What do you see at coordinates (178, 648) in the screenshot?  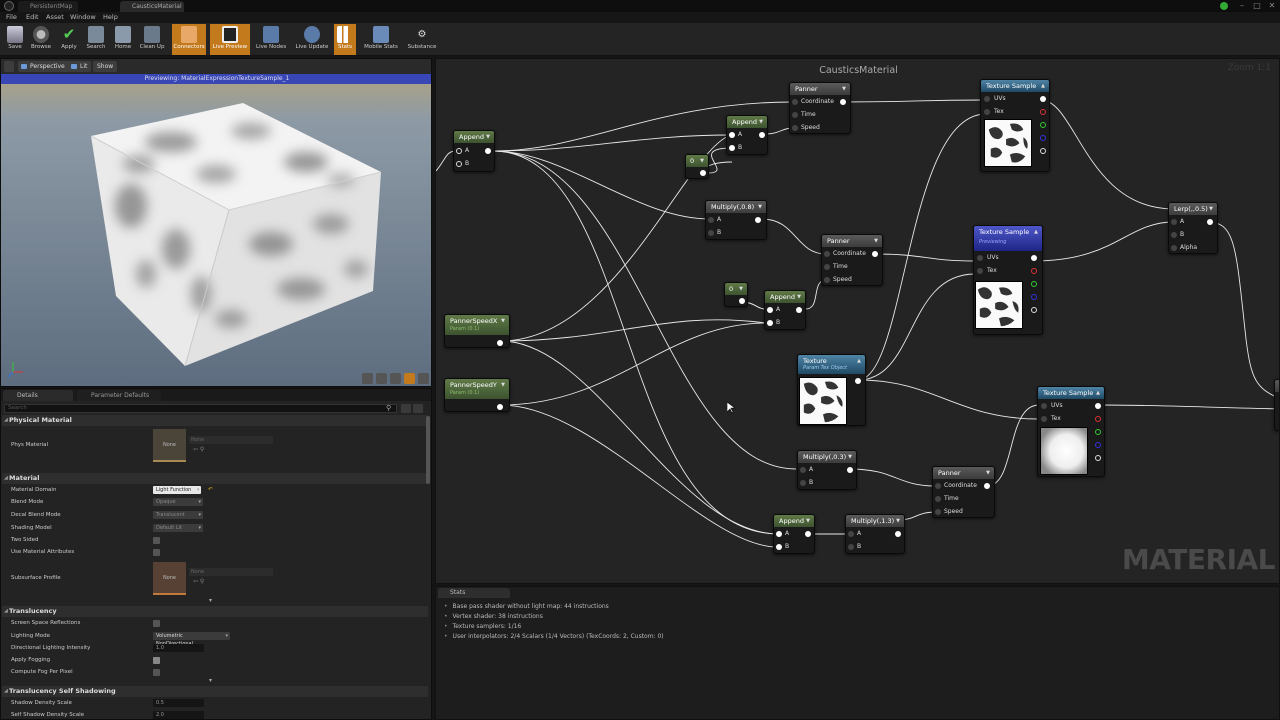 I see `directional-lighting-intensity-input: 1.0` at bounding box center [178, 648].